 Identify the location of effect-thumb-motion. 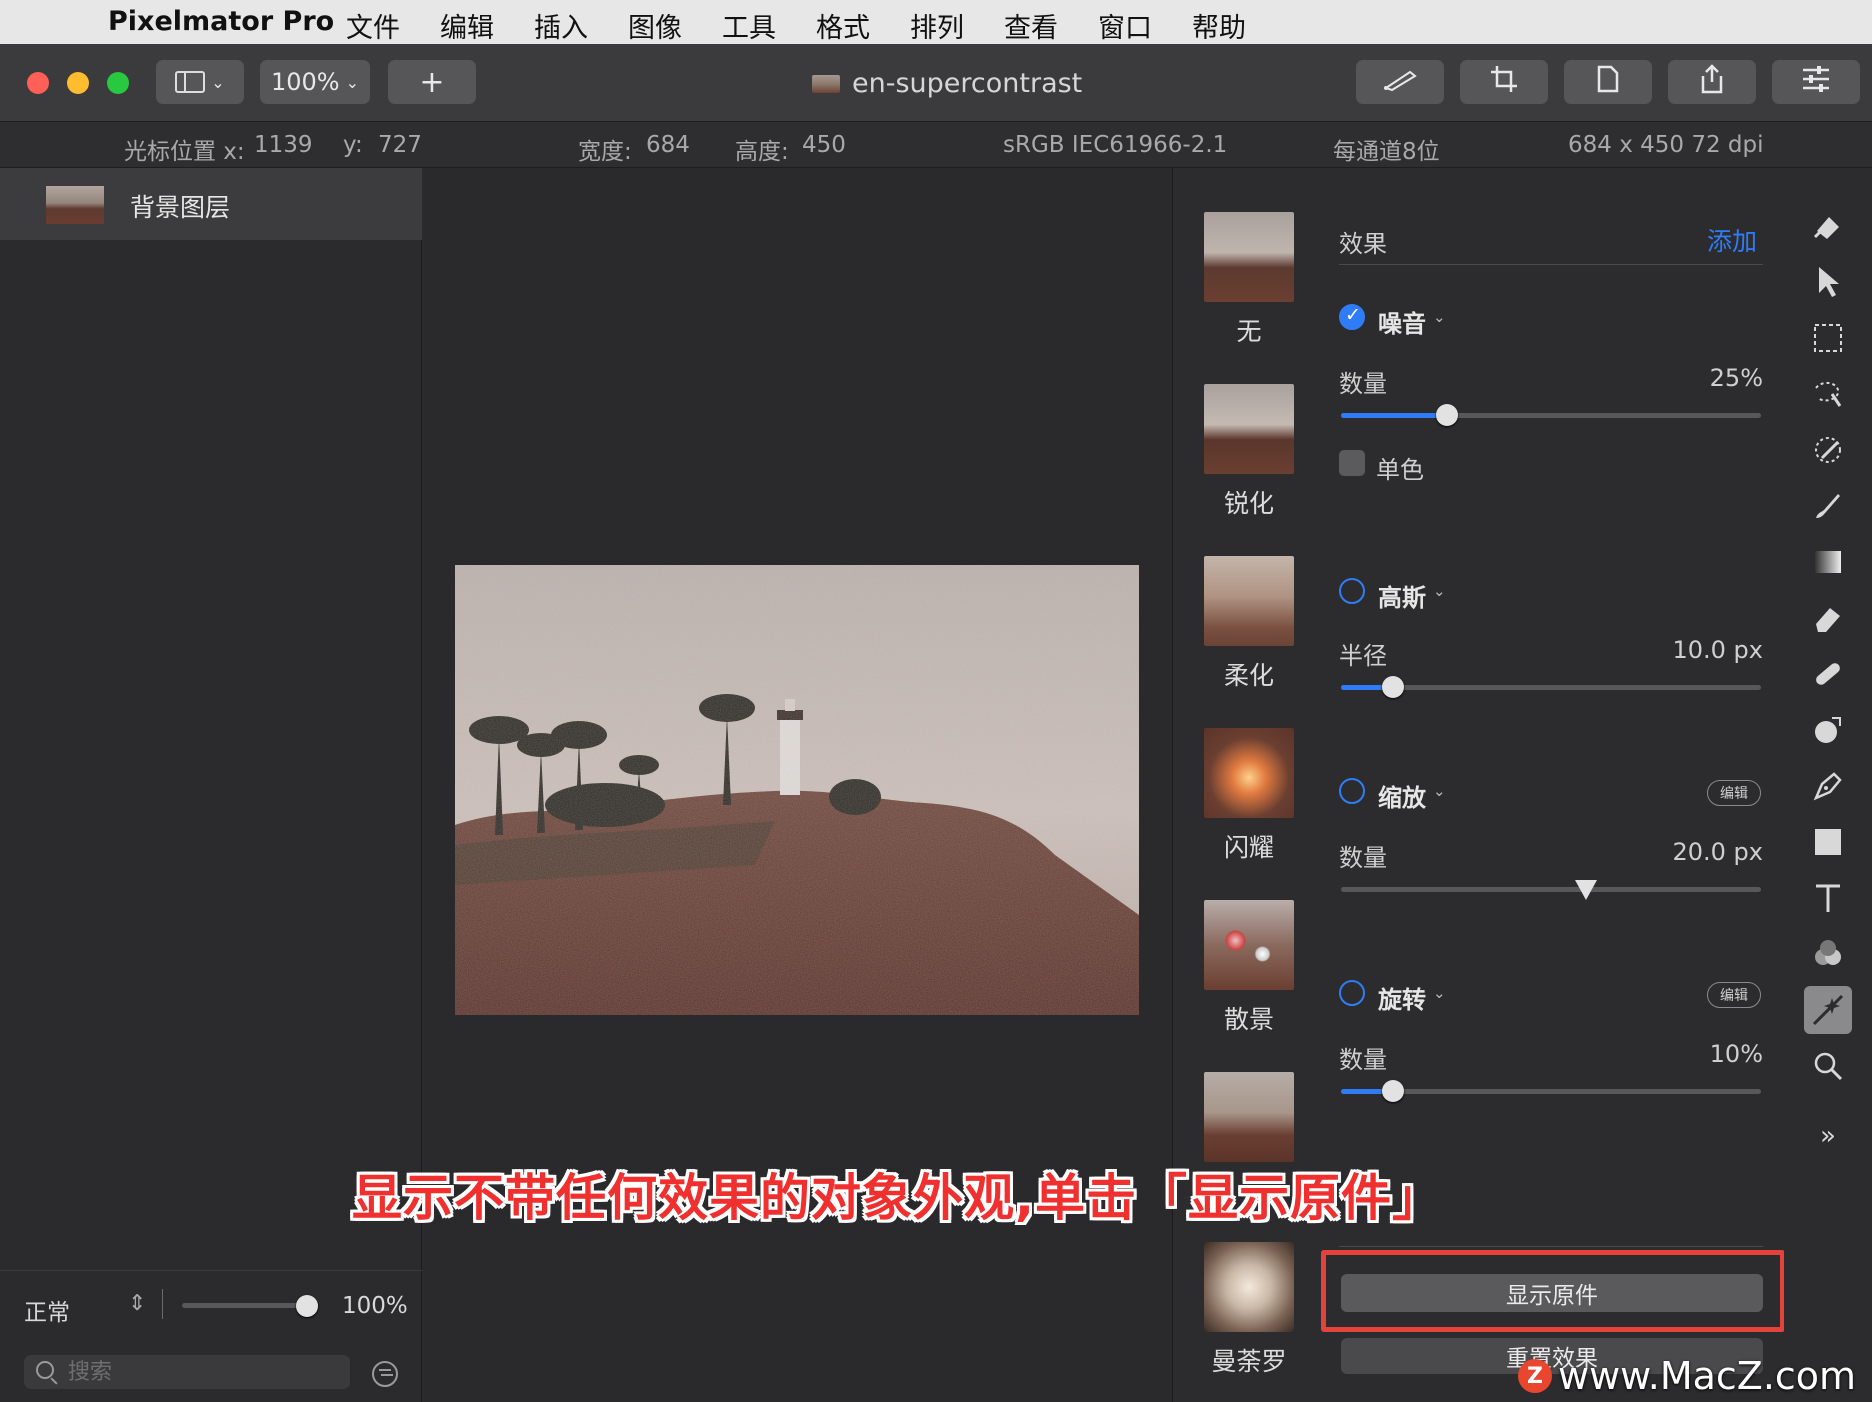
(1249, 1117).